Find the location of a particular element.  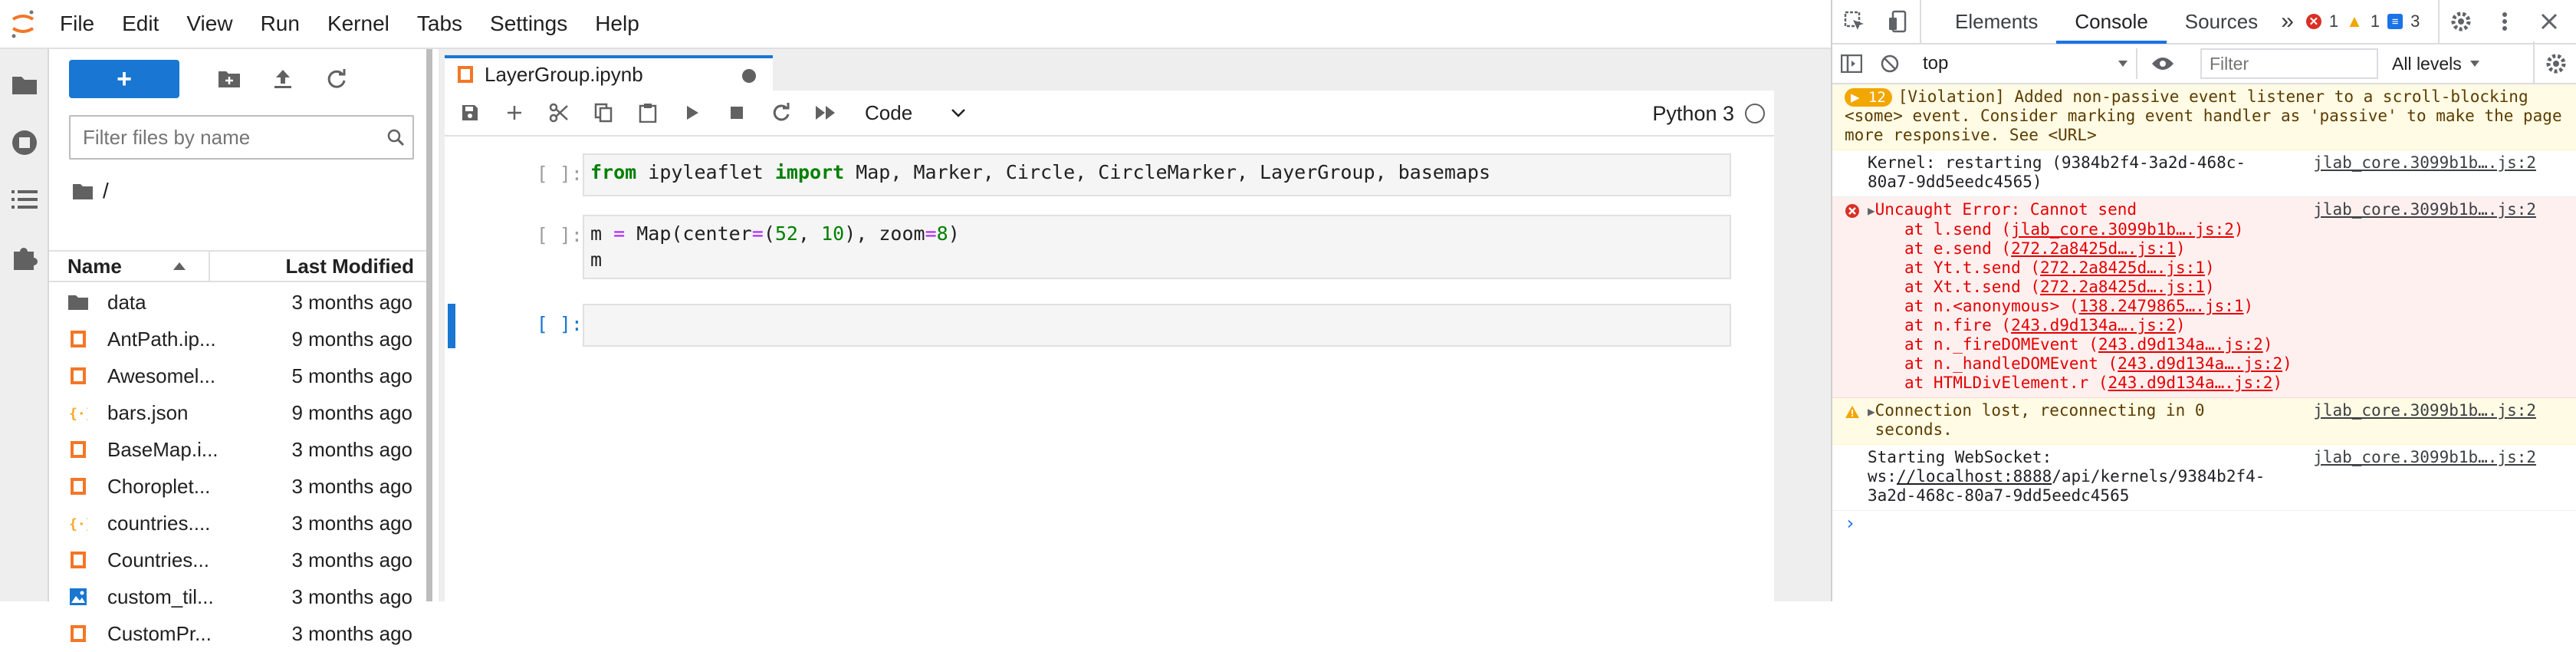

unsaved-indicator-icon is located at coordinates (749, 76).